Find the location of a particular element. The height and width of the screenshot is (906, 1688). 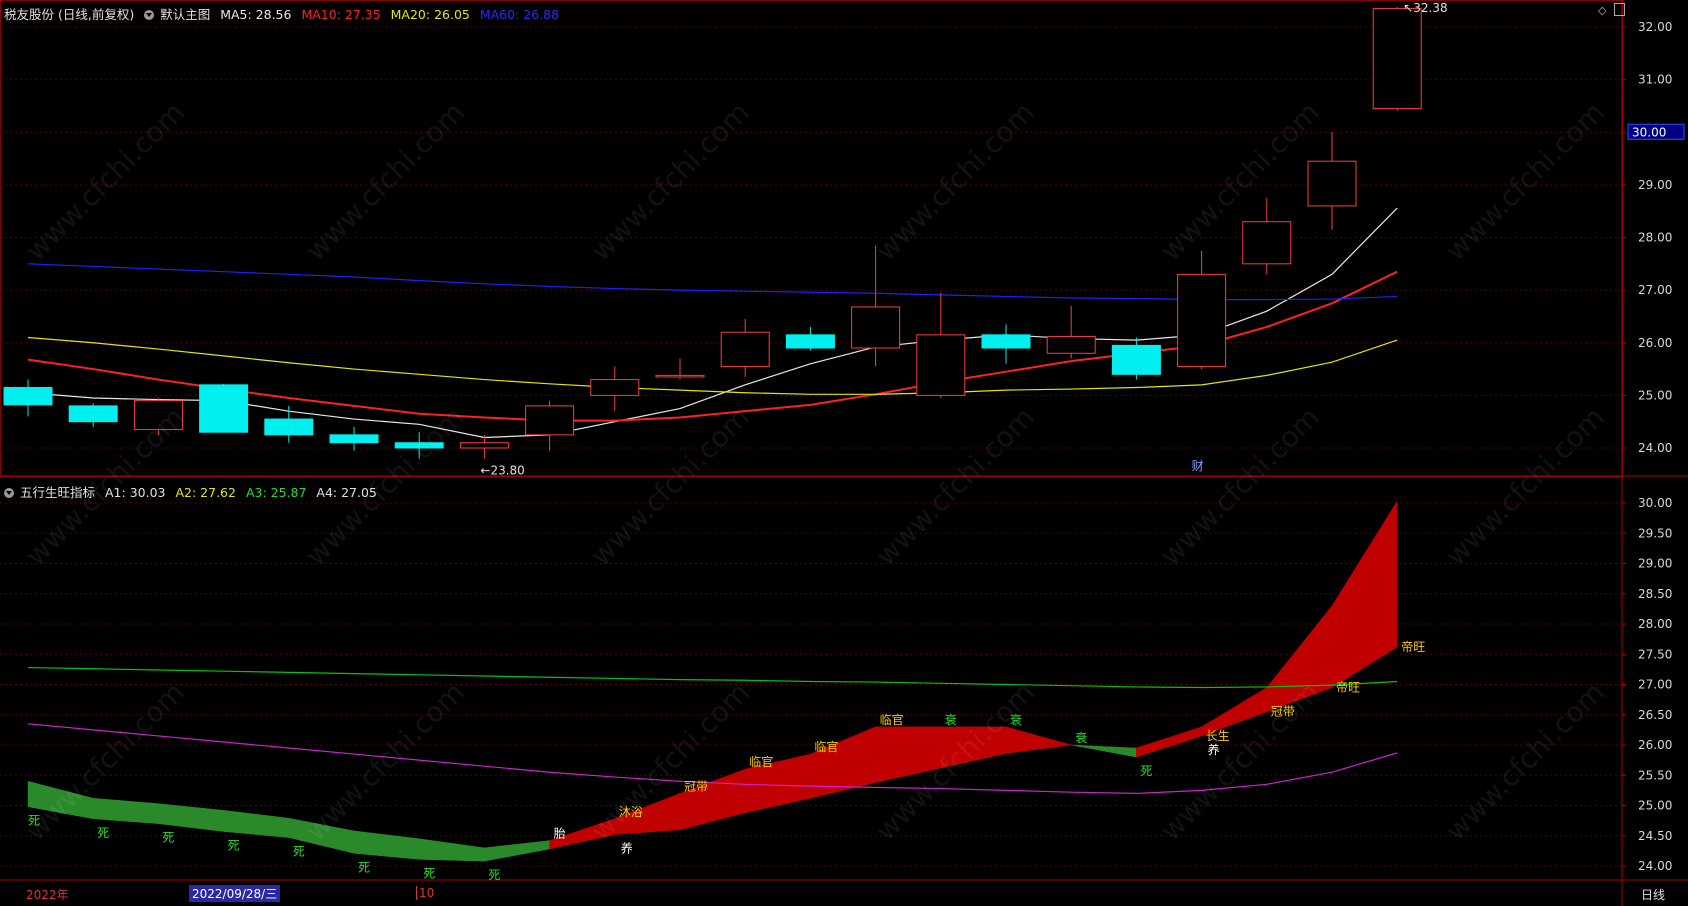

indicator-tick-label: 24.50 is located at coordinates (1655, 836).